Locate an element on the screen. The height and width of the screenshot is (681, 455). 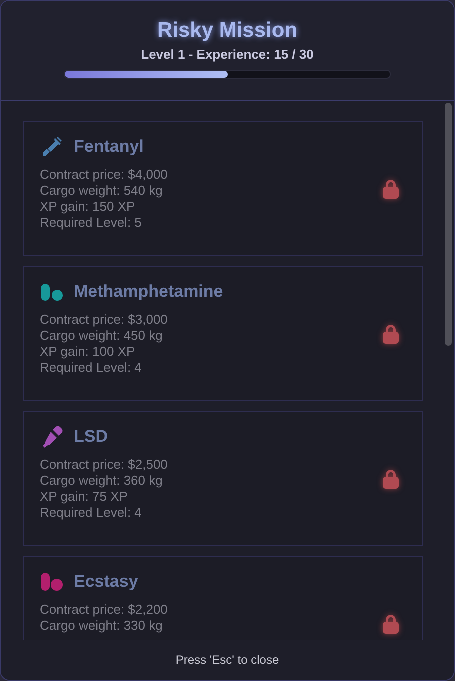
experience-text: Level 1 - Experience: 15 / 30 is located at coordinates (227, 54).